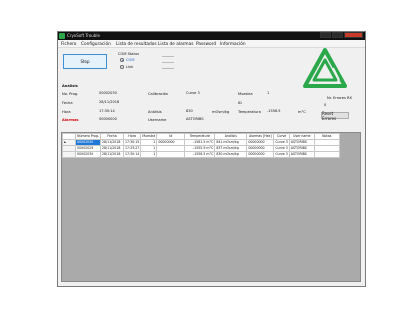 Image resolution: width=420 pixels, height=315 pixels. Describe the element at coordinates (337, 35) in the screenshot. I see `maximize-button` at that location.